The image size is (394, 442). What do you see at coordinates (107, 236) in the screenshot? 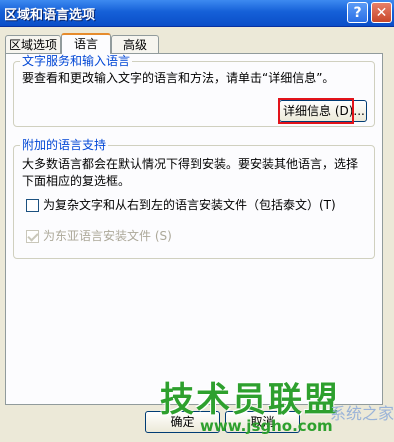
I see `east-asian-label: 为东亚语言安装文件 (S)` at bounding box center [107, 236].